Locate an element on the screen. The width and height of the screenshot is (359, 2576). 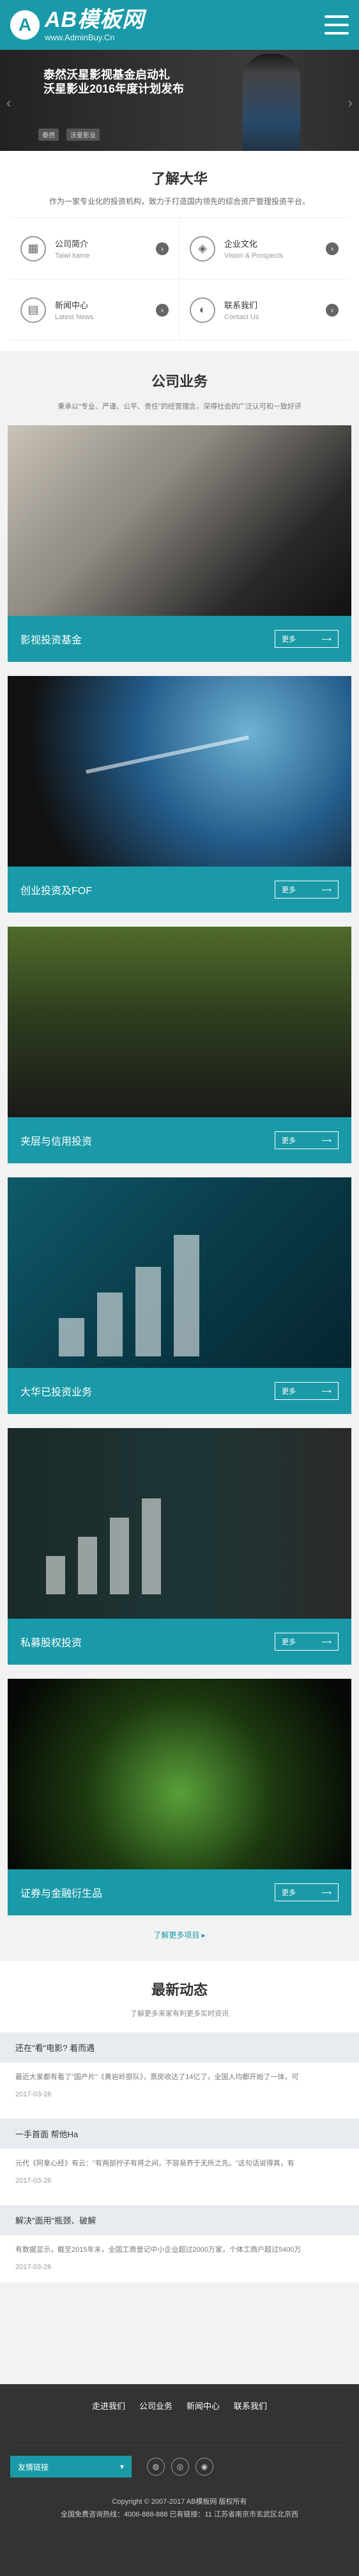
business-card-bar: 创业投资及FOF 更多 ⟶ is located at coordinates (179, 890).